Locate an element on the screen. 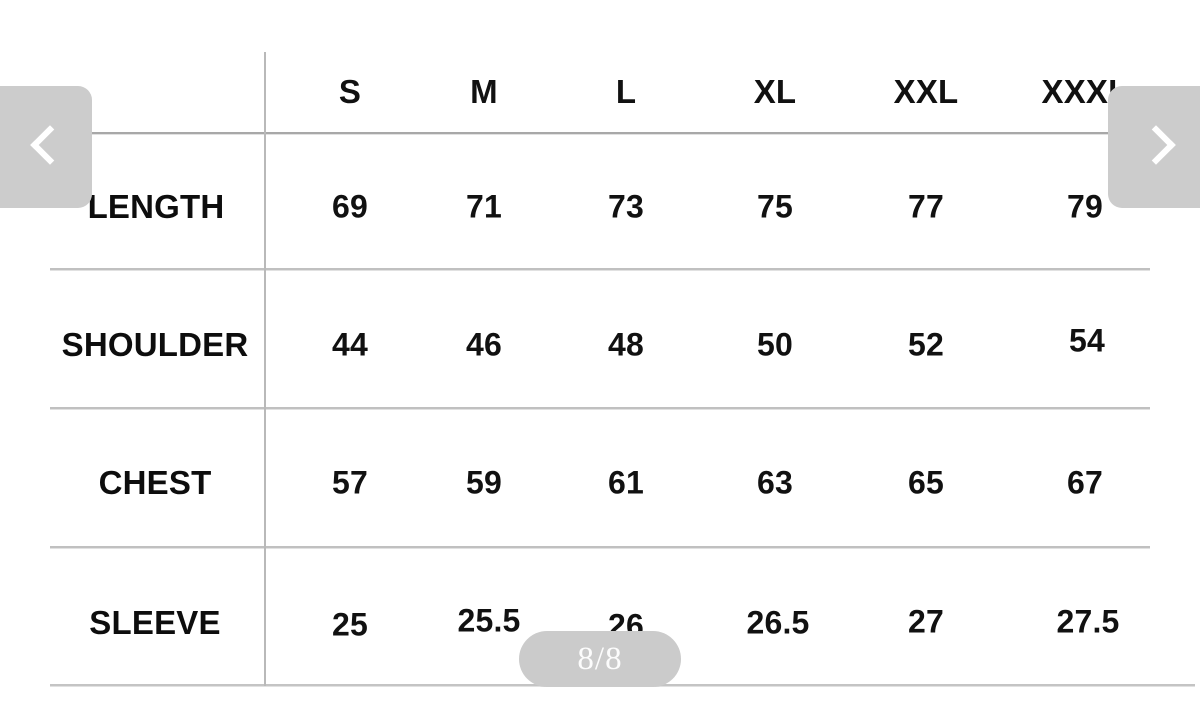 The width and height of the screenshot is (1200, 708). cell-sleeve-xxl: 27 is located at coordinates (926, 621).